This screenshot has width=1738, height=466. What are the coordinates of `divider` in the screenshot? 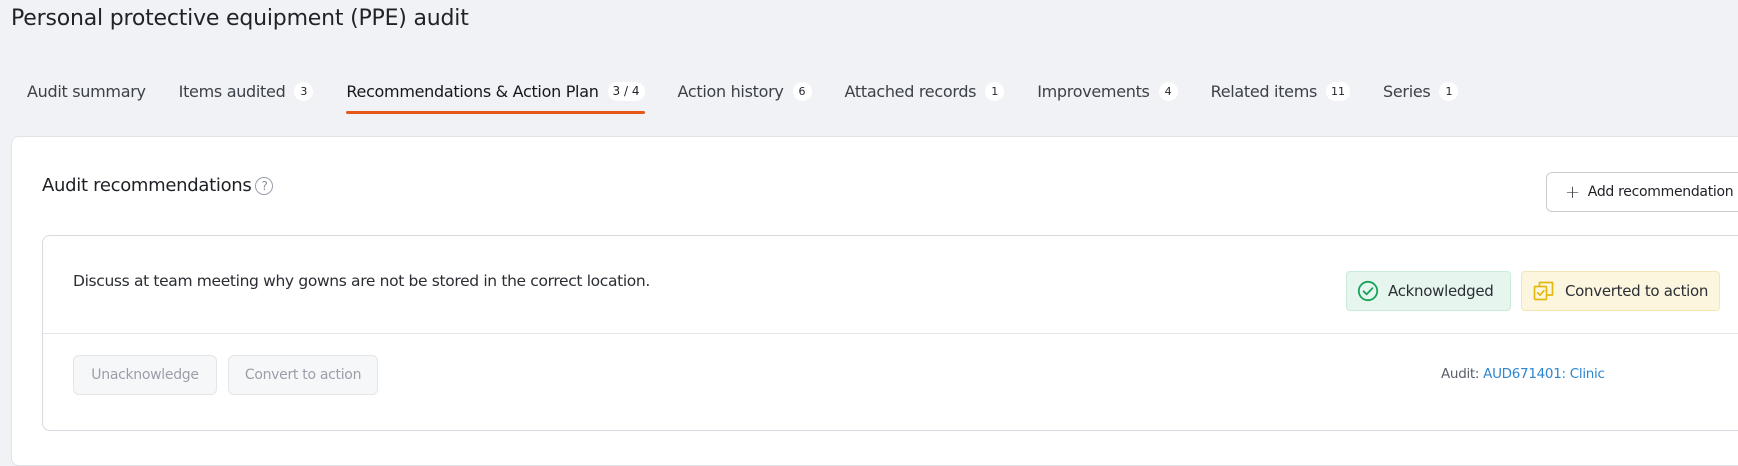 It's located at (890, 333).